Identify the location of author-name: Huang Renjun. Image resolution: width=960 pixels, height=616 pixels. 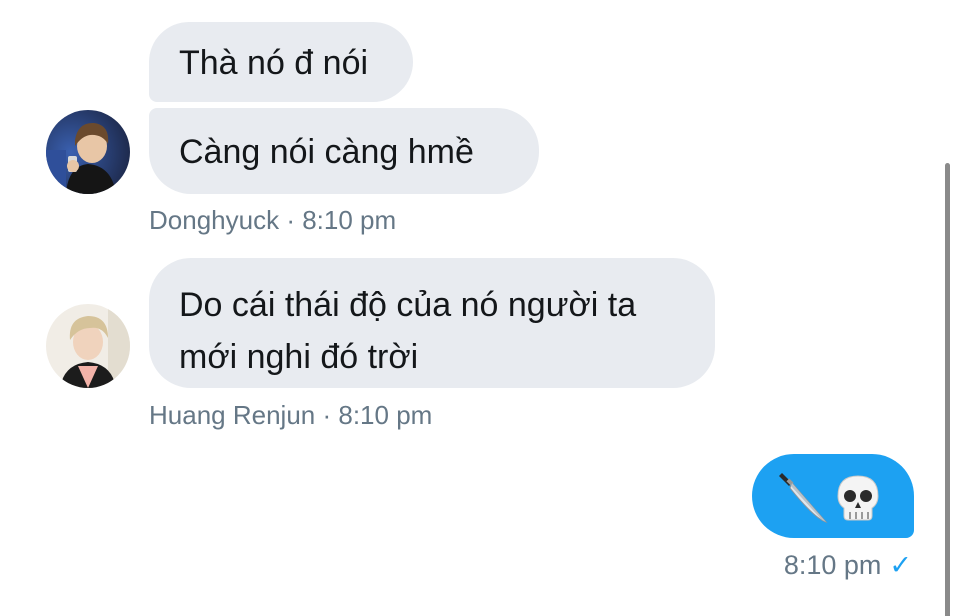
(232, 415).